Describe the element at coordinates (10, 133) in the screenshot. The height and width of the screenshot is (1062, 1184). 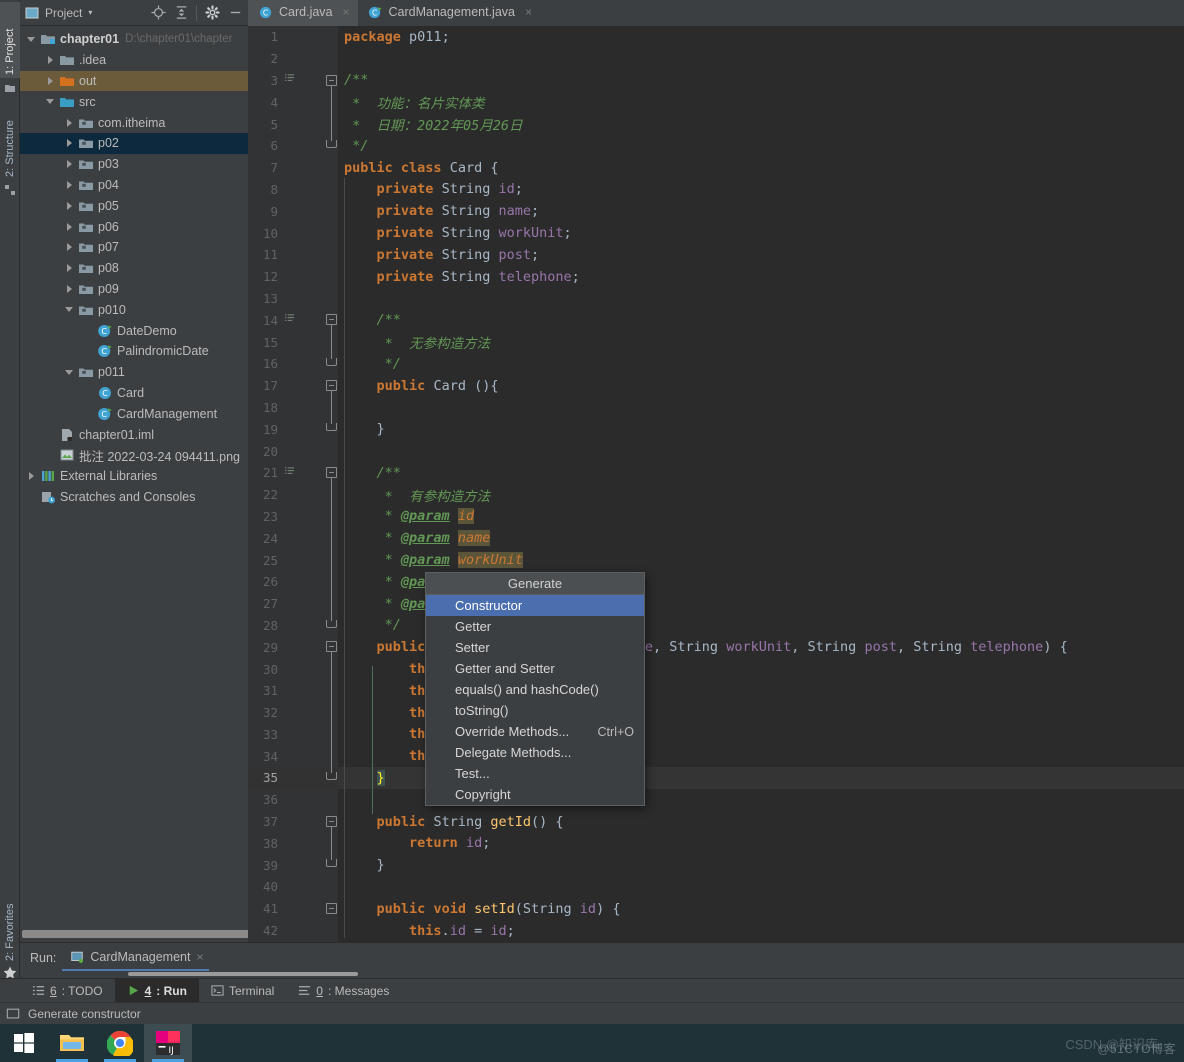
I see `vertical-tab-structure: 2: Structure` at that location.